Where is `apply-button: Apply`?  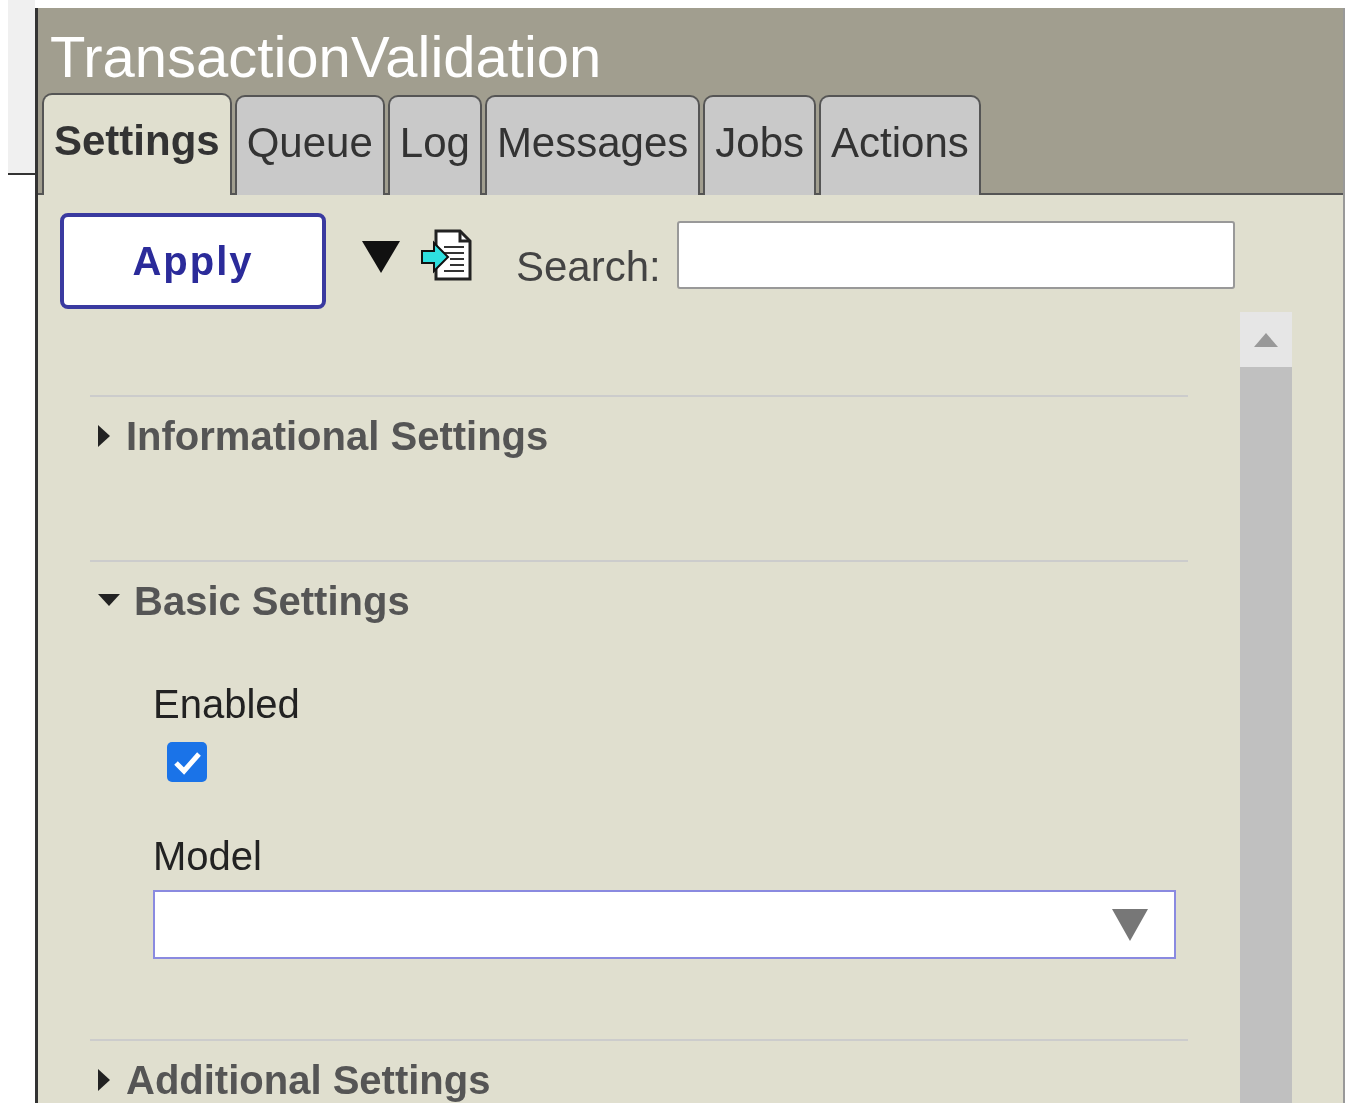 apply-button: Apply is located at coordinates (193, 261).